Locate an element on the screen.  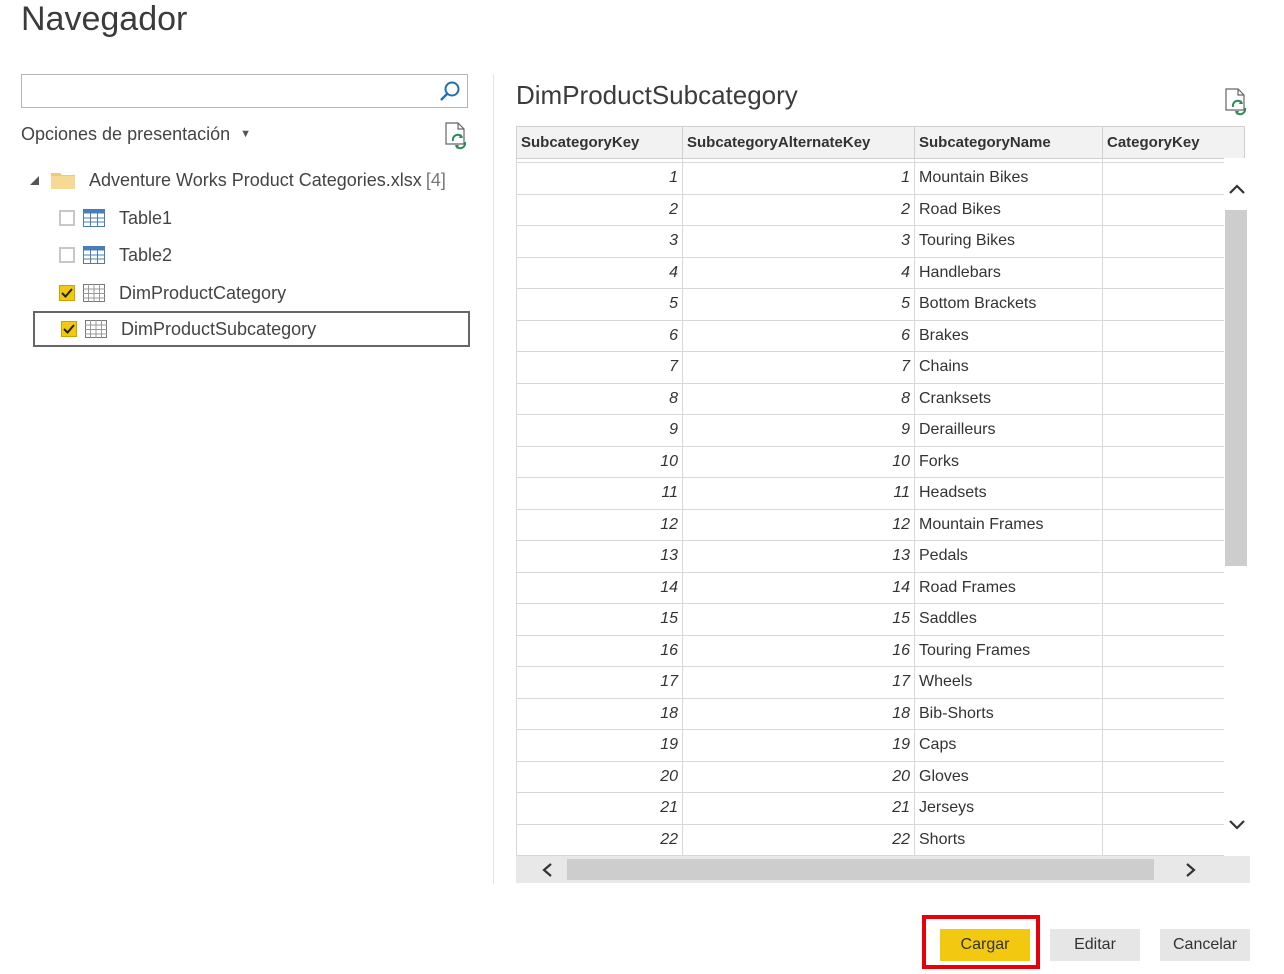
checkbox-dimproductsubcategory is located at coordinates (69, 329).